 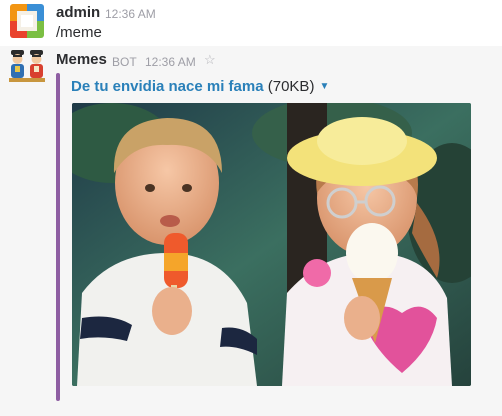 What do you see at coordinates (27, 21) in the screenshot?
I see `admin-avatar-icon` at bounding box center [27, 21].